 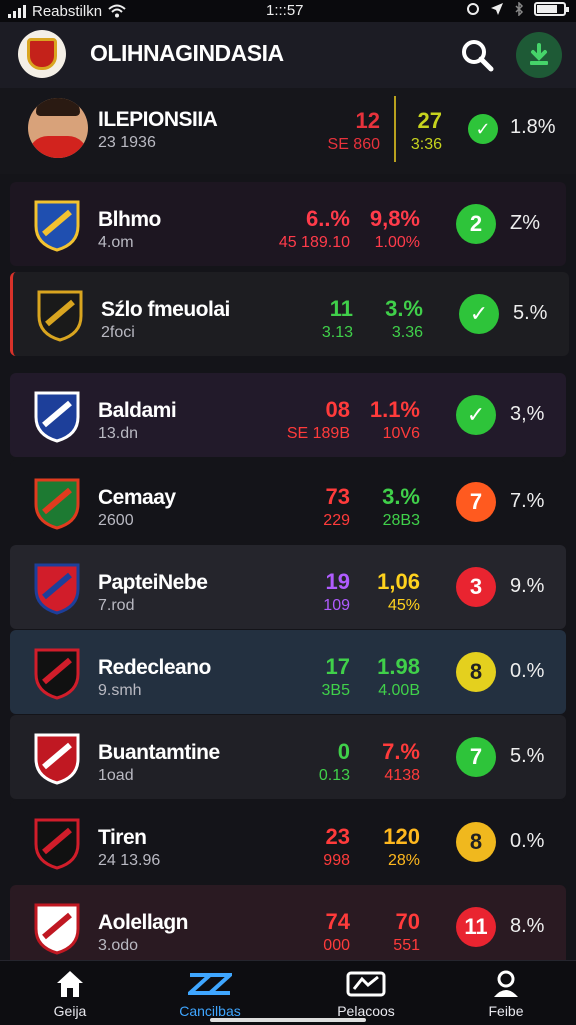 What do you see at coordinates (337, 836) in the screenshot?
I see `stat-primary: 23` at bounding box center [337, 836].